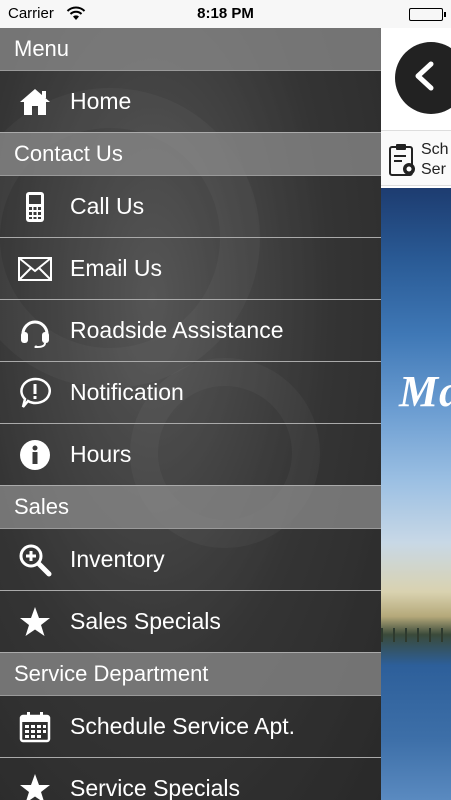  I want to click on drawer-item-label: Hours, so click(101, 454).